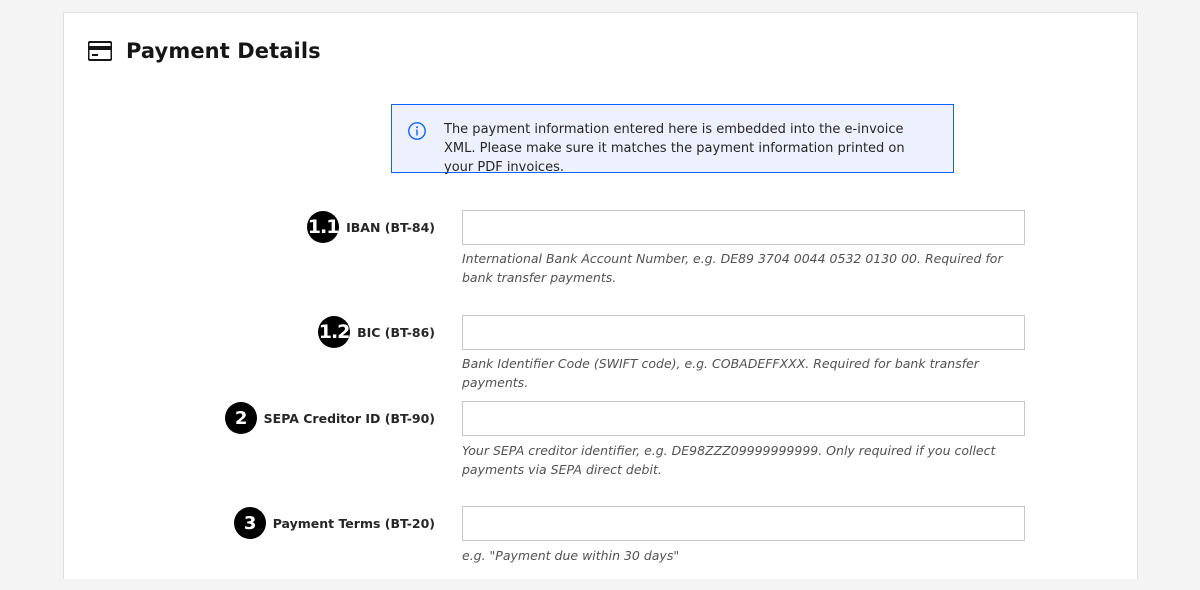  What do you see at coordinates (571, 555) in the screenshot?
I see `payment-terms-helper-text: e.g. "Payment due within 30 days"` at bounding box center [571, 555].